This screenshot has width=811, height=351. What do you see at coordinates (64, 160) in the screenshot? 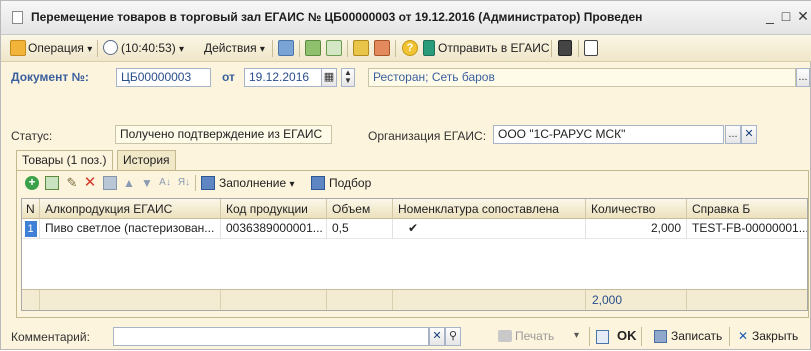
I see `tab-goods: Товары (1 поз.)` at bounding box center [64, 160].